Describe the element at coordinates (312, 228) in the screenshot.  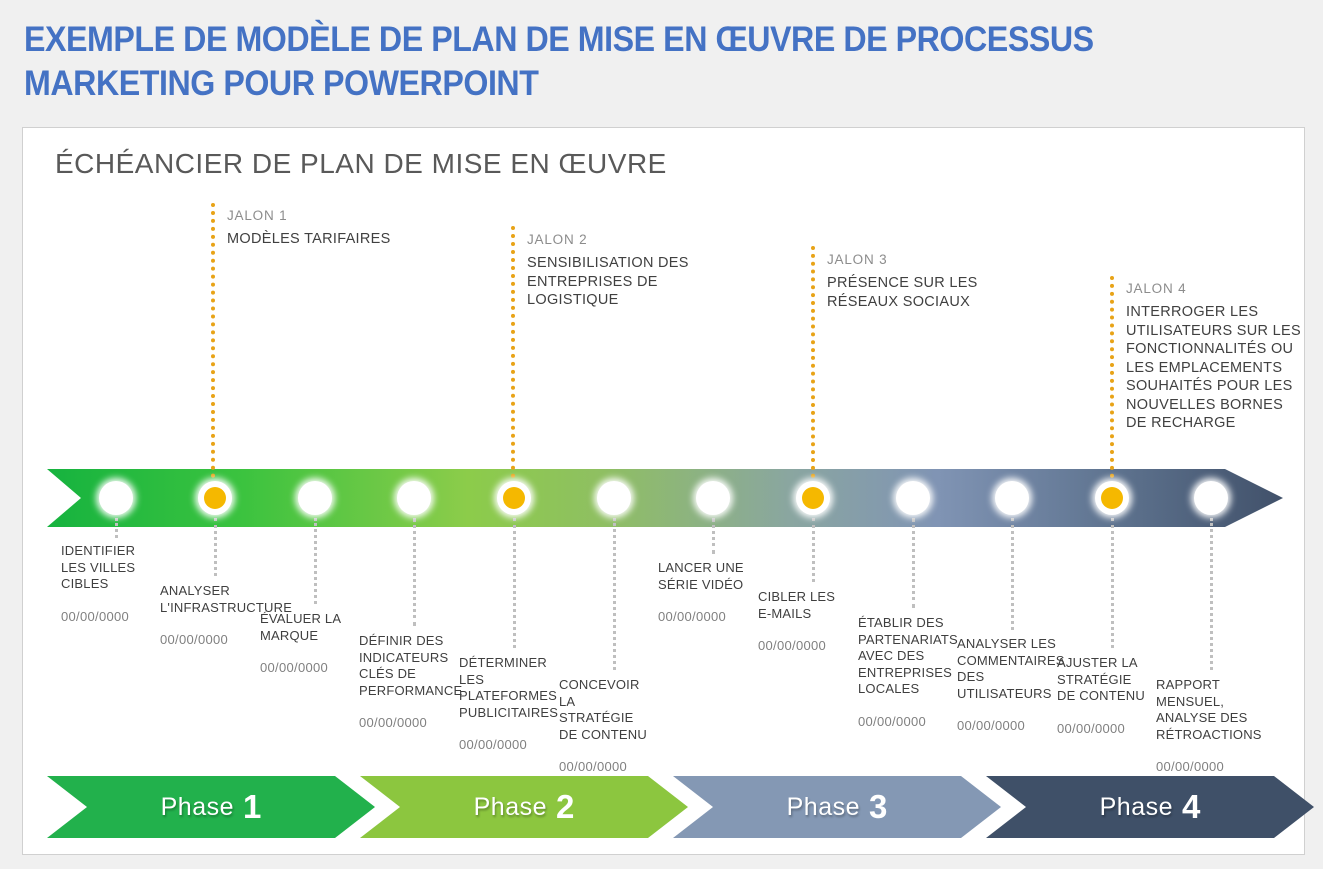
I see `milestone-block-1: JALON 1 MODÈLES TARIFAIRES` at that location.